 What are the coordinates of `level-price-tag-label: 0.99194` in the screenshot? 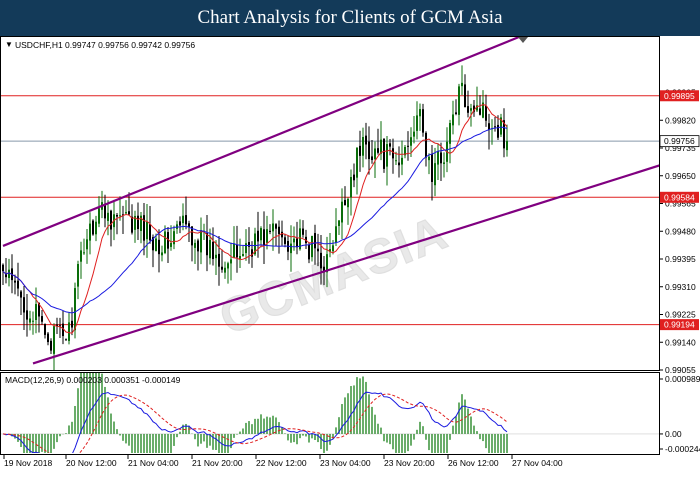 It's located at (679, 325).